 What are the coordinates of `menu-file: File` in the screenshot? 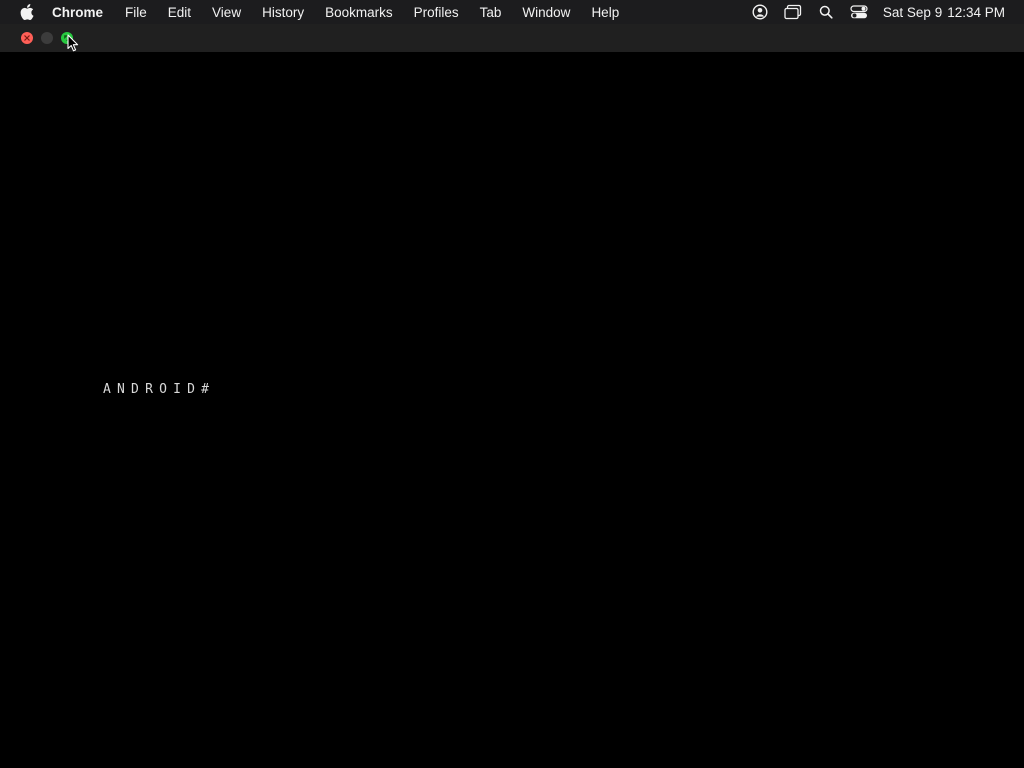 It's located at (136, 12).